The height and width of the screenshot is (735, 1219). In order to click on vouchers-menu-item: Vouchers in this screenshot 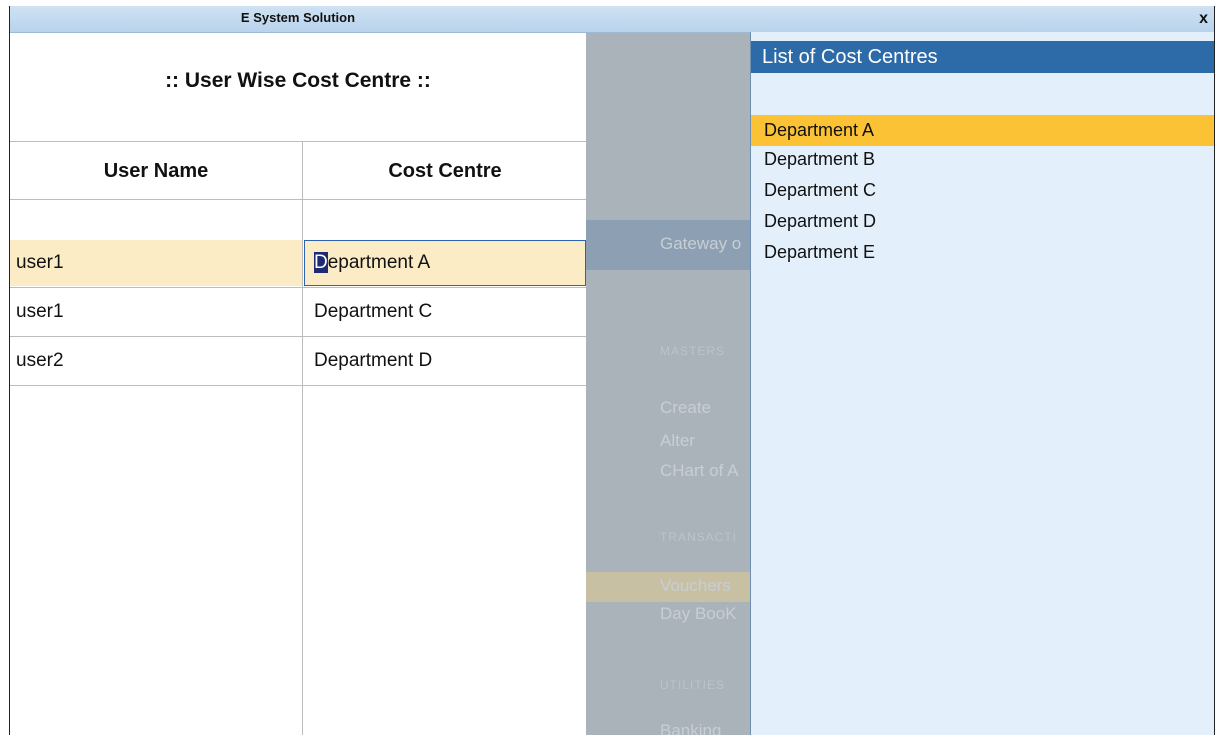, I will do `click(695, 585)`.